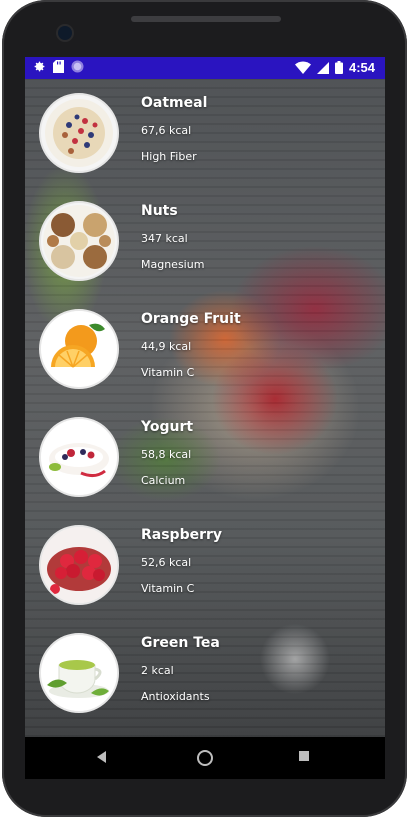  Describe the element at coordinates (79, 133) in the screenshot. I see `oatmeal-bowl-image` at that location.